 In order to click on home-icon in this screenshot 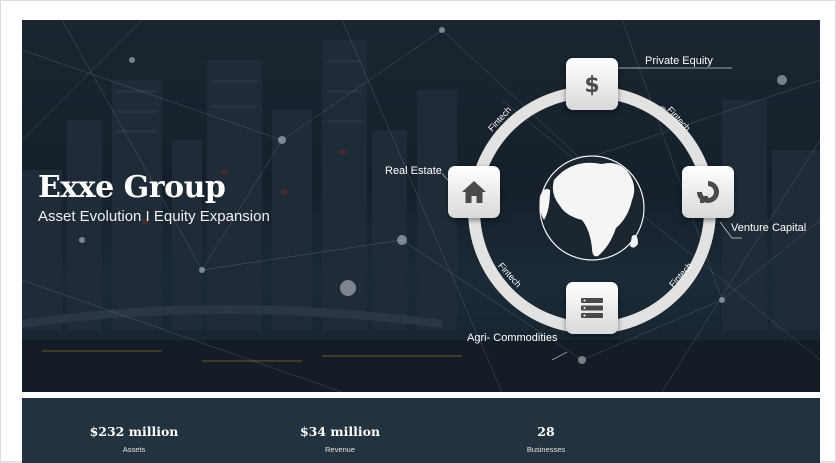, I will do `click(474, 192)`.